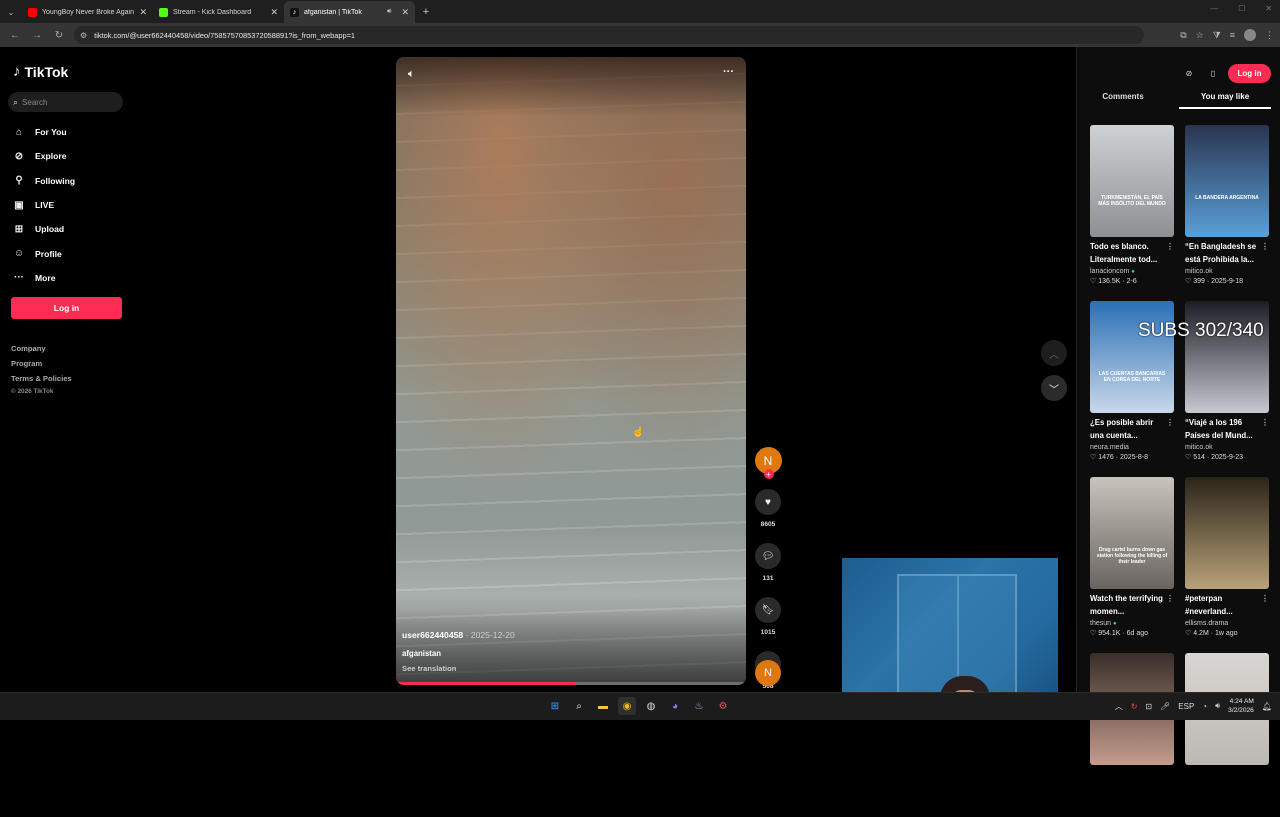  I want to click on taskbar-clock: 4:24 AM 3/2/2026, so click(1241, 706).